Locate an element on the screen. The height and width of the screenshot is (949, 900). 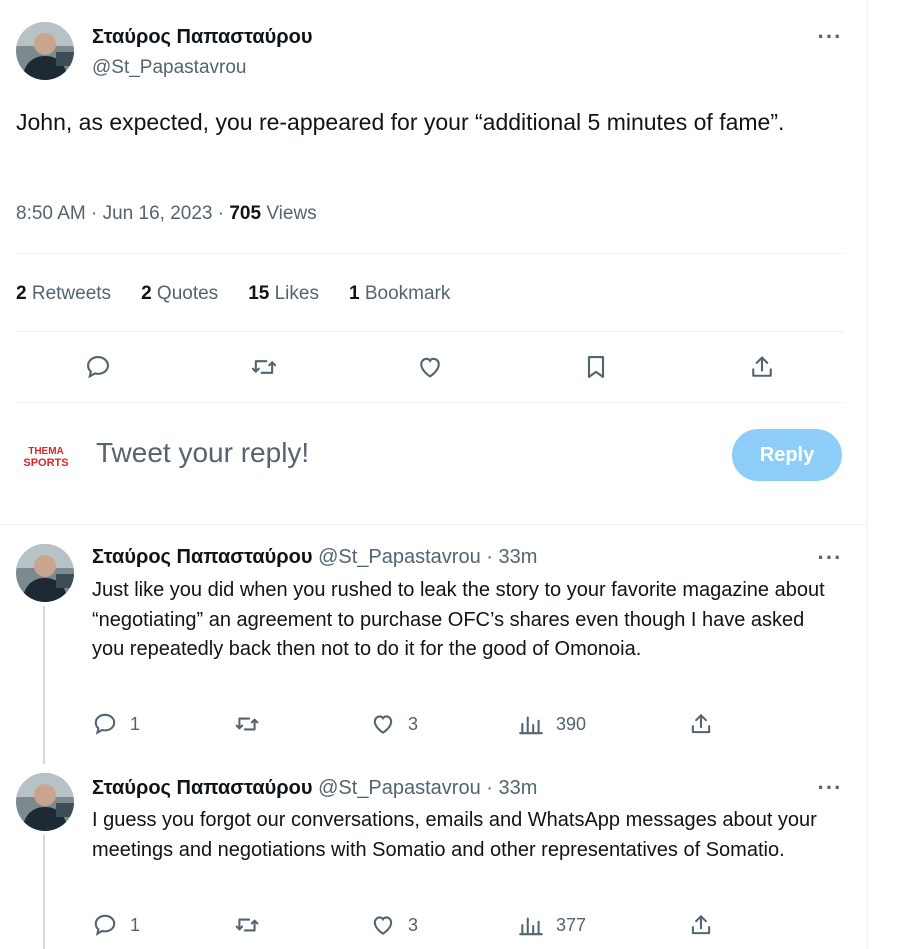
retweets-count: 2 is located at coordinates (21, 293).